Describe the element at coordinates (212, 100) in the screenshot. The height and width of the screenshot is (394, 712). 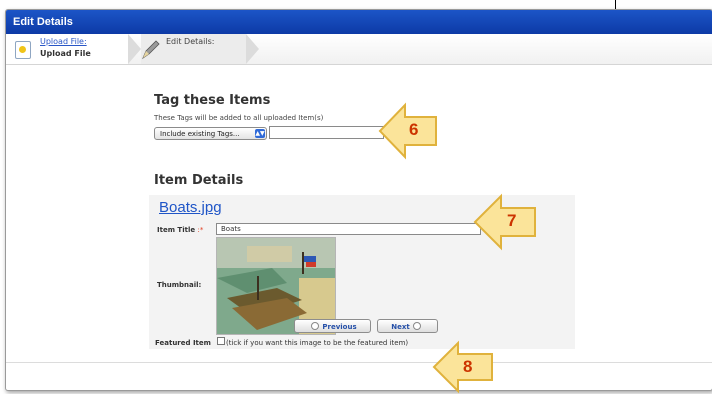
I see `tags-section-title: Tag these Items` at that location.